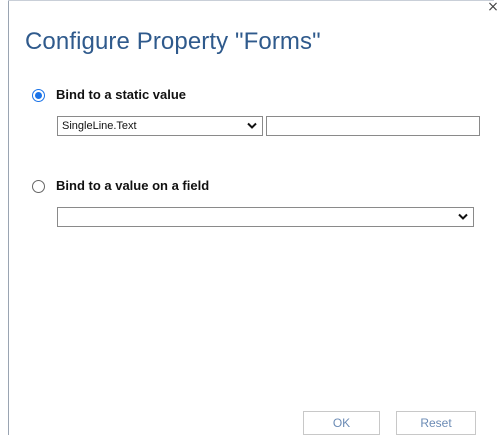  What do you see at coordinates (265, 217) in the screenshot?
I see `field-select` at bounding box center [265, 217].